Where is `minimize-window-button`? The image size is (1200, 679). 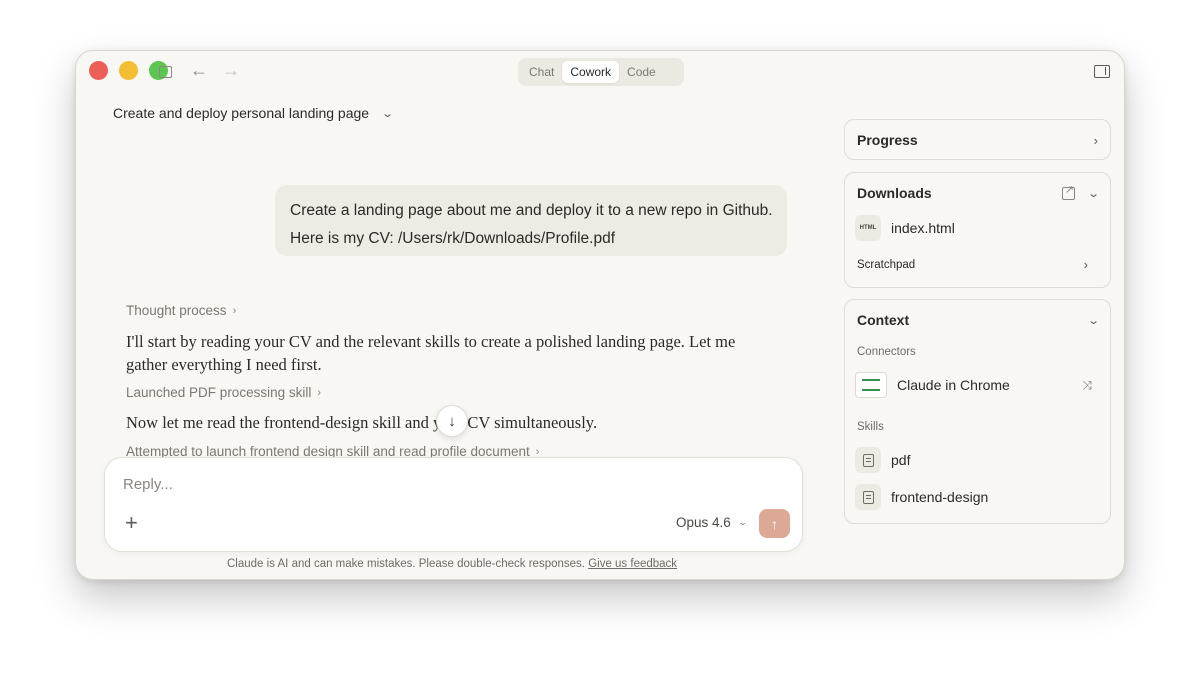
minimize-window-button is located at coordinates (128, 70).